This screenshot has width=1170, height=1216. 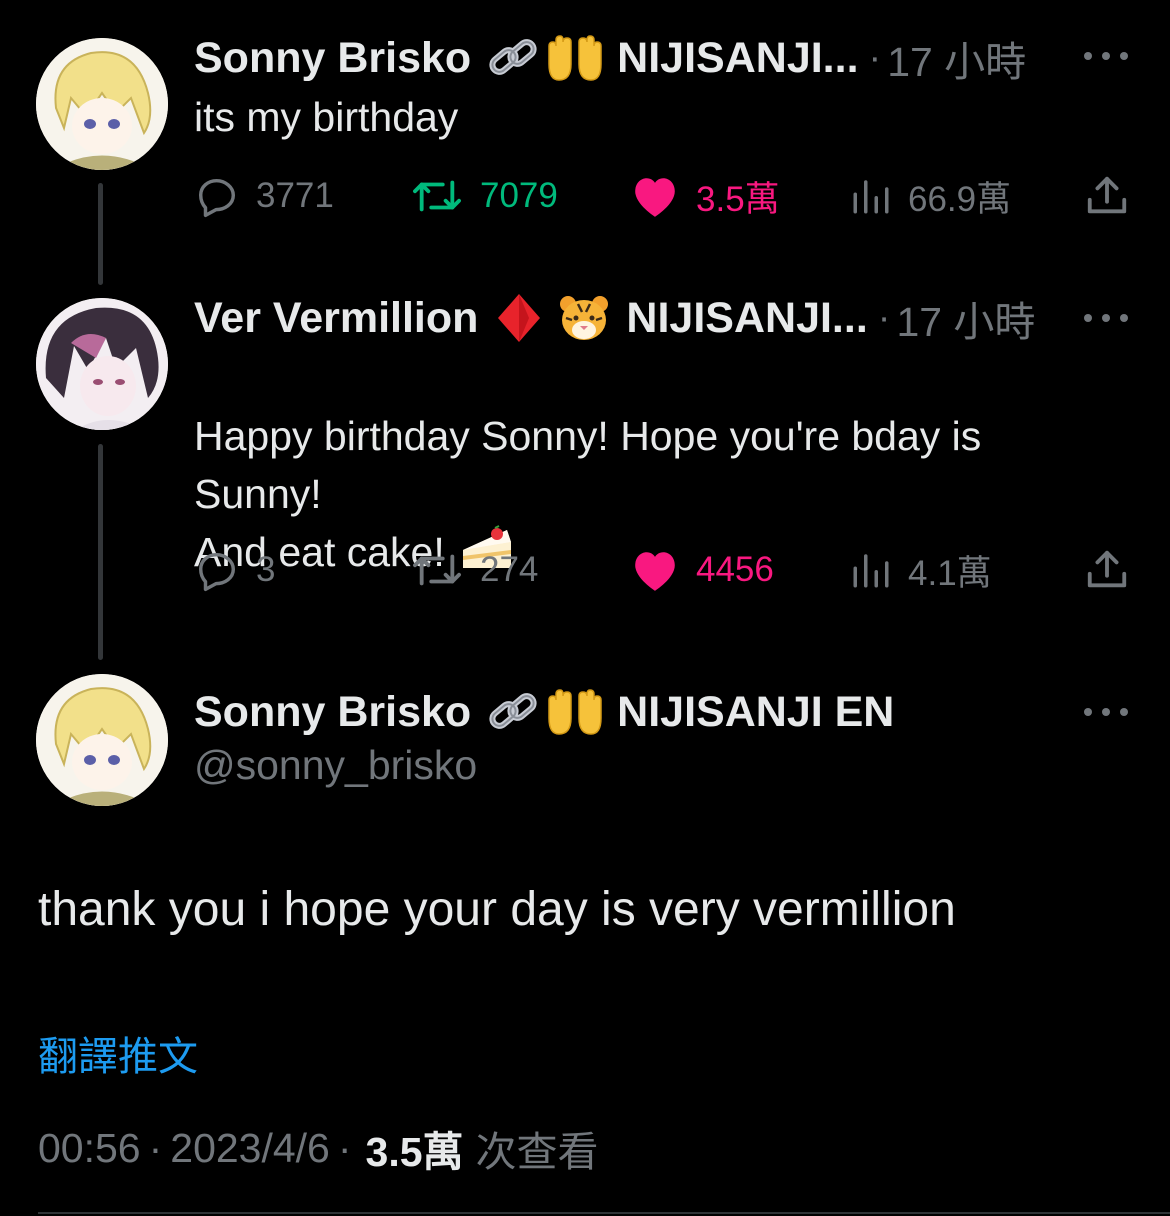 I want to click on retweet-button: 7079, so click(x=484, y=196).